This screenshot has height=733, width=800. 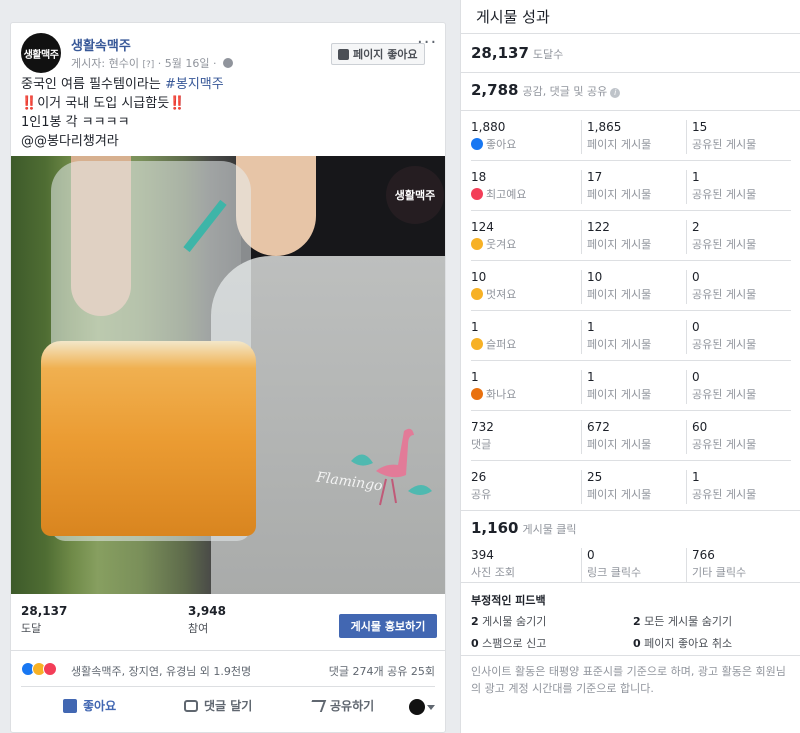 I want to click on negative-feedback-title: 부정적인 피드백, so click(x=508, y=600).